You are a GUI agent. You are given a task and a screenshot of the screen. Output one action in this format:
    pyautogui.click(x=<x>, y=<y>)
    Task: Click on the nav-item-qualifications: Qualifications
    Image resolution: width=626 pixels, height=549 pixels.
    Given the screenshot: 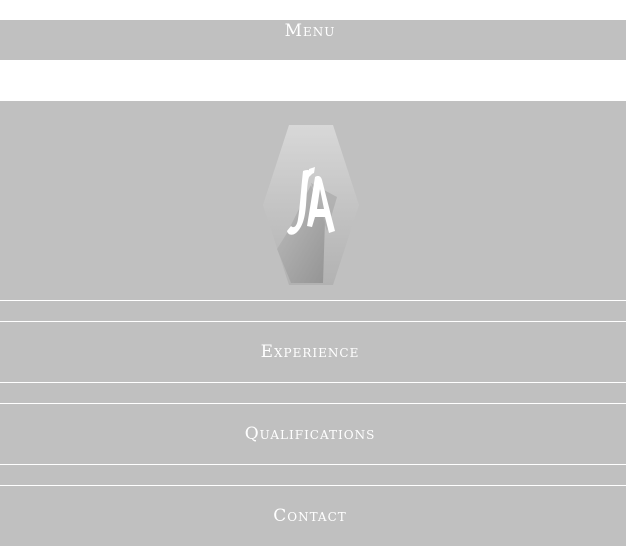 What is the action you would take?
    pyautogui.click(x=313, y=434)
    